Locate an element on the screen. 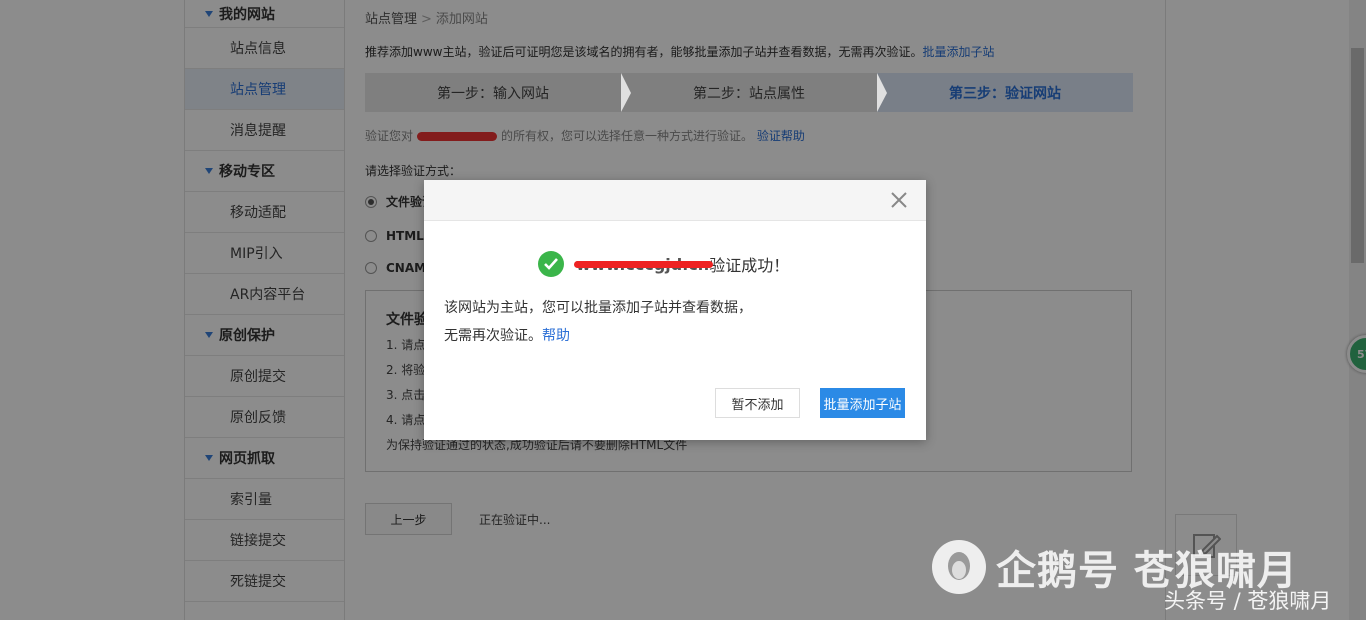 Image resolution: width=1366 pixels, height=620 pixels. penguin-logo-icon is located at coordinates (959, 567).